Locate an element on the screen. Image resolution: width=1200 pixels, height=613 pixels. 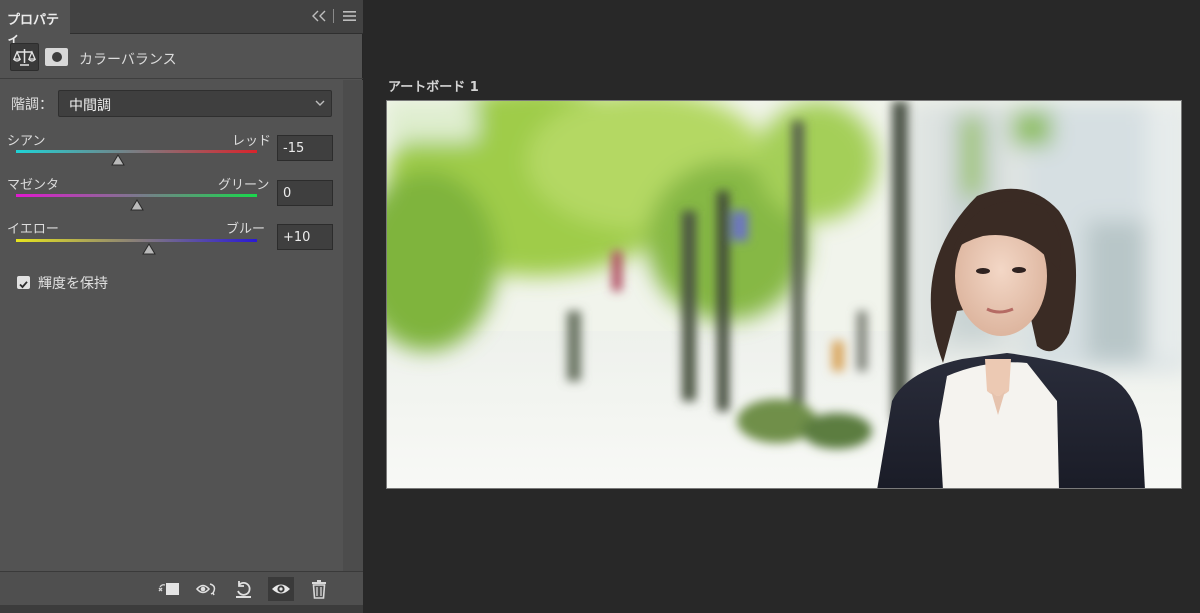
trash-icon is located at coordinates (319, 589).